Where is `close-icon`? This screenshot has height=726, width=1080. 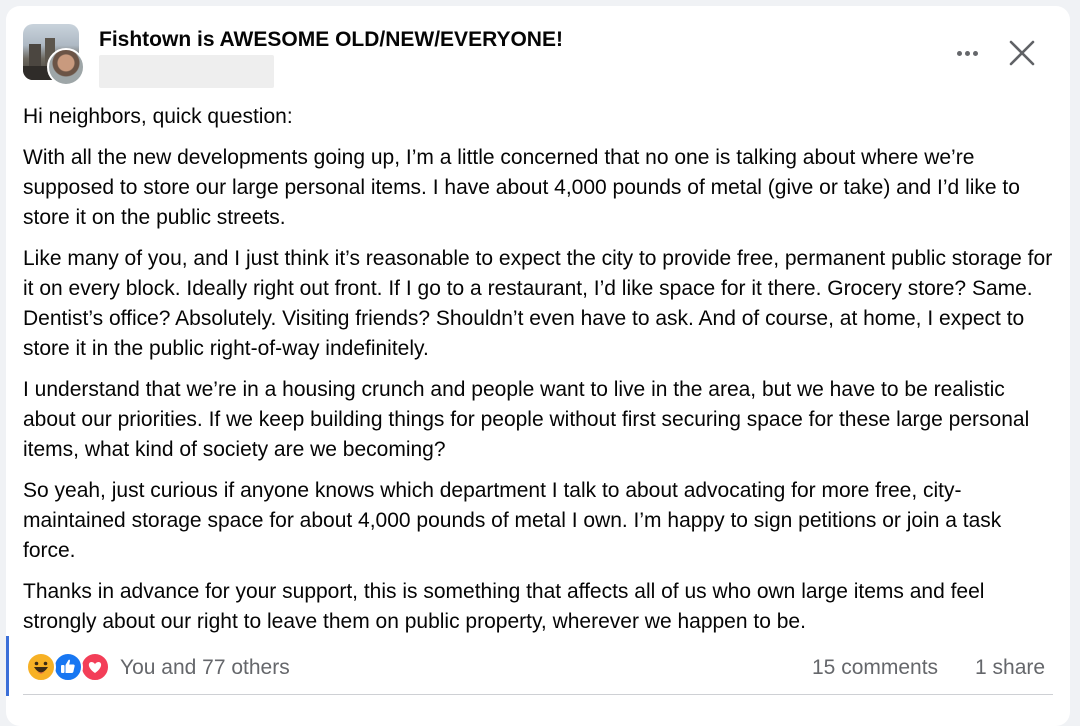
close-icon is located at coordinates (1022, 53).